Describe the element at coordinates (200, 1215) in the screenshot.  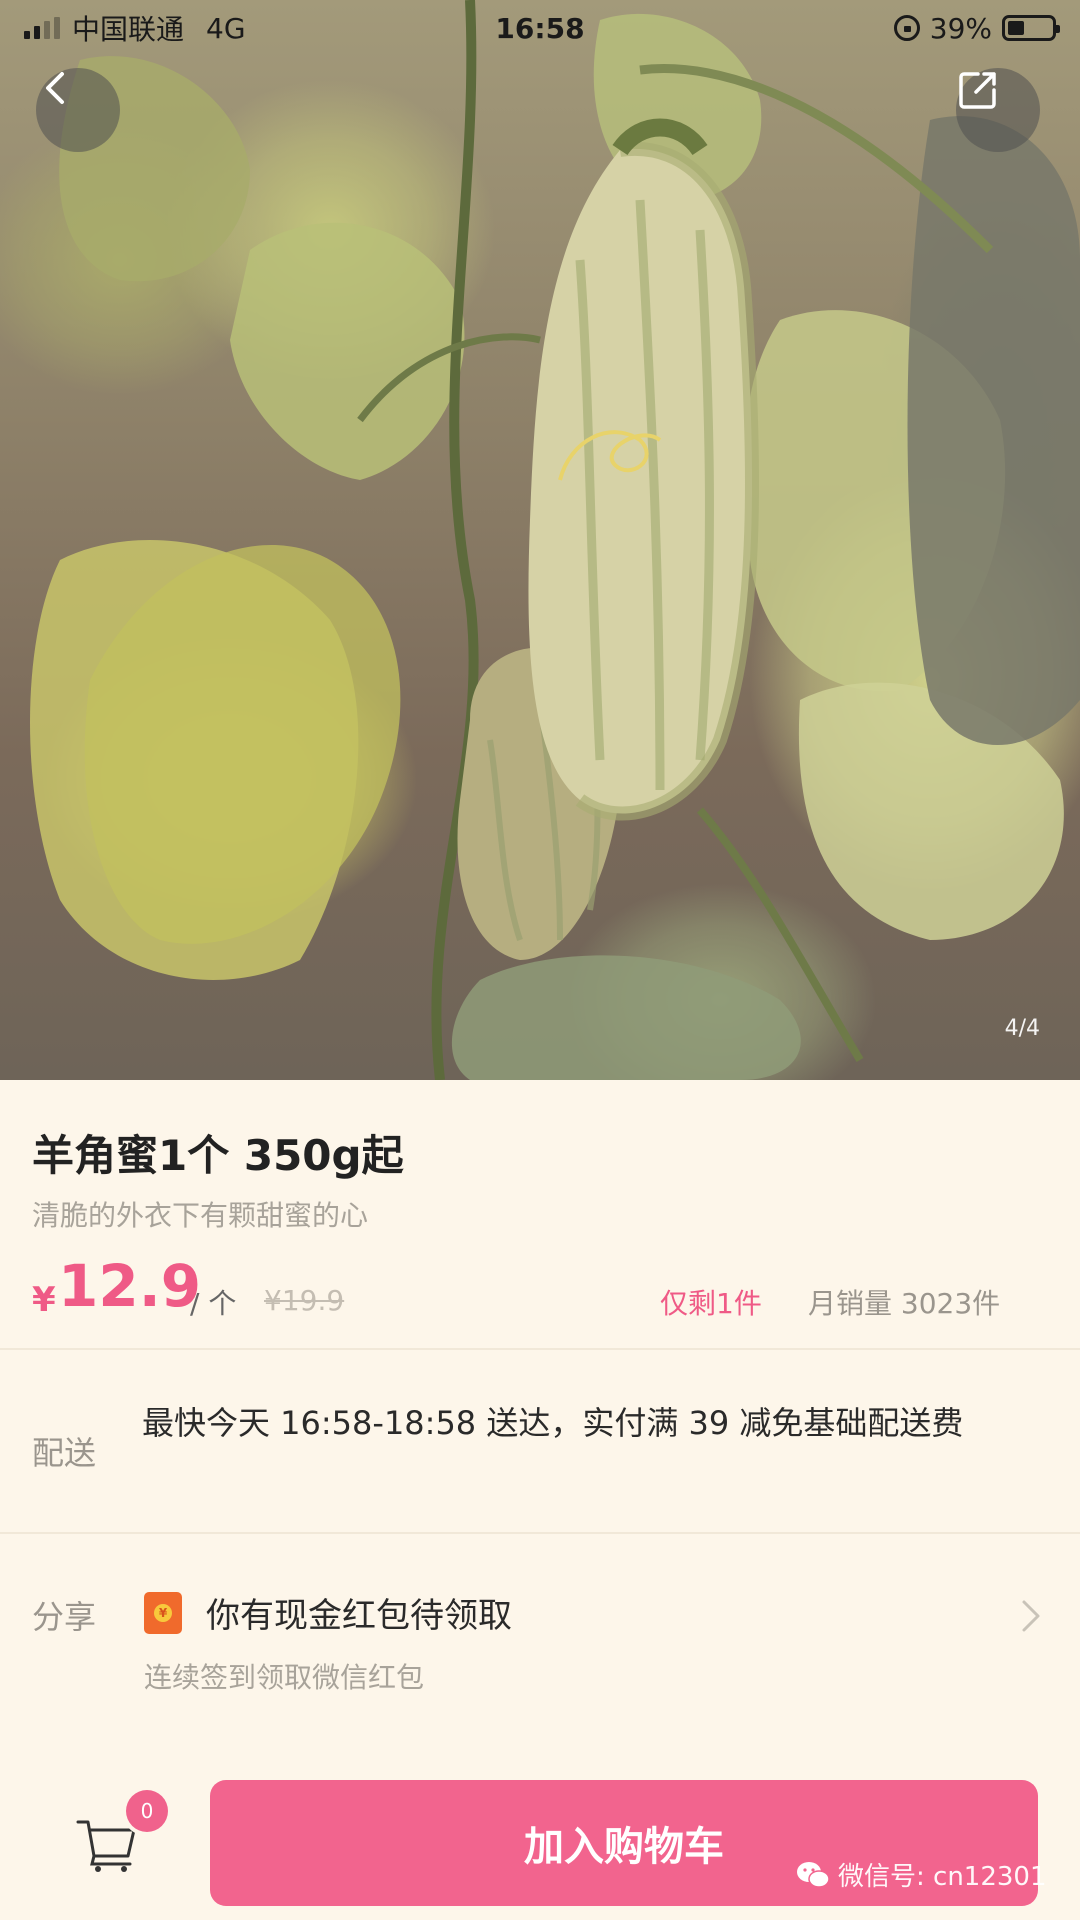
I see `product-subtitle: 清脆的外衣下有颗甜蜜的心` at that location.